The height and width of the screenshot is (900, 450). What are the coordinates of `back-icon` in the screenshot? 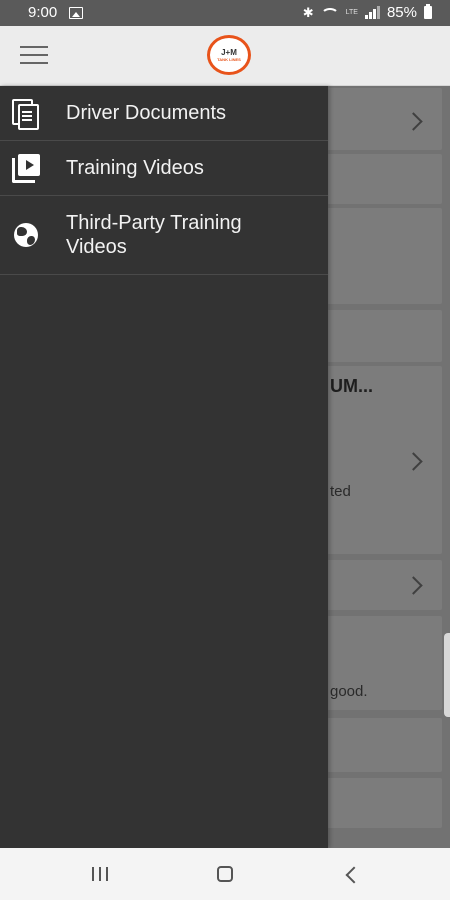 It's located at (354, 875).